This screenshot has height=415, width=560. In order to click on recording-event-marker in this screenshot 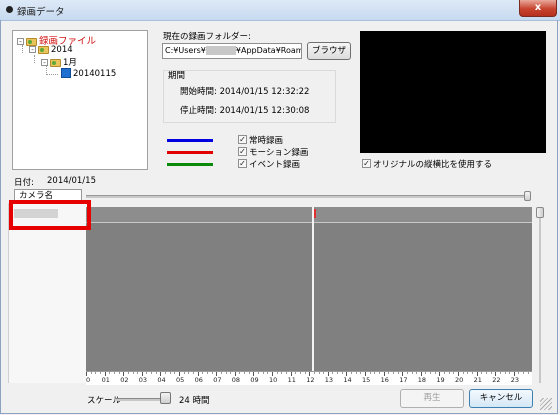, I will do `click(315, 213)`.